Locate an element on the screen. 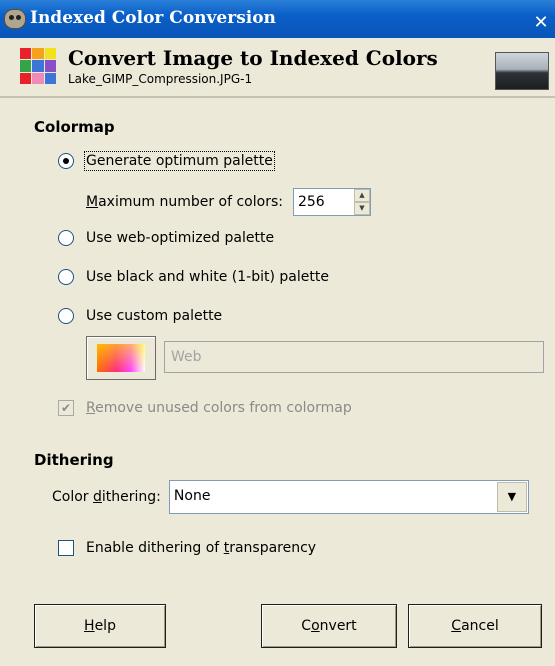  radio-generate-optimum: Generate optimum palette is located at coordinates (166, 161).